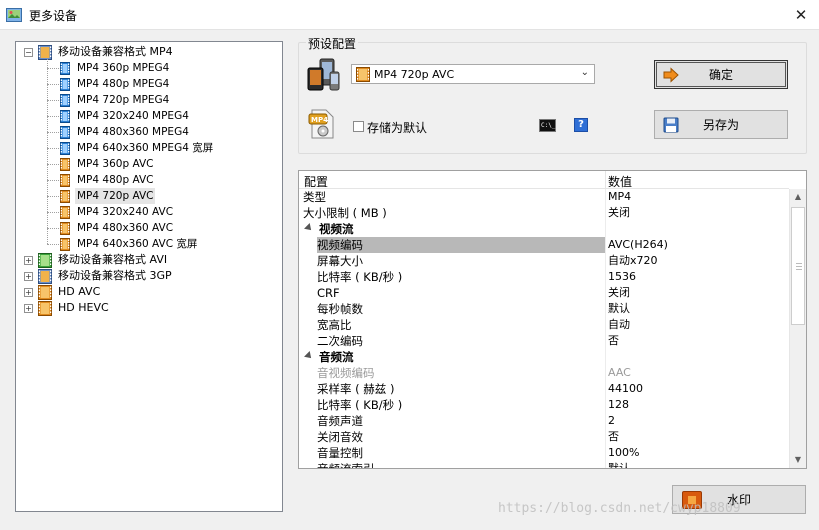  I want to click on grid-property-row: 音视频编码 AAC, so click(544, 373).